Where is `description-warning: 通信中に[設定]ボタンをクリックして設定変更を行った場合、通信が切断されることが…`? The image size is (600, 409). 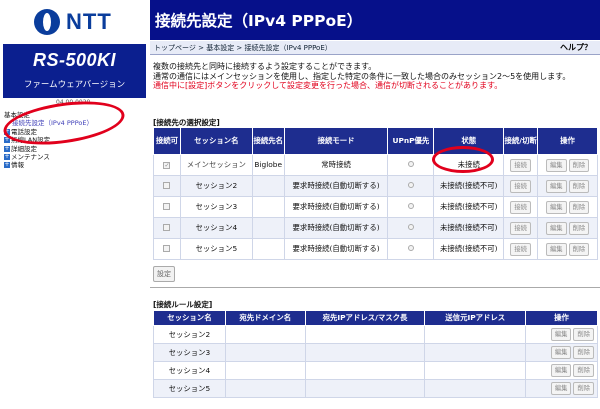 description-warning: 通信中に[設定]ボタンをクリックして設定変更を行った場合、通信が切断されることが… is located at coordinates (328, 86).